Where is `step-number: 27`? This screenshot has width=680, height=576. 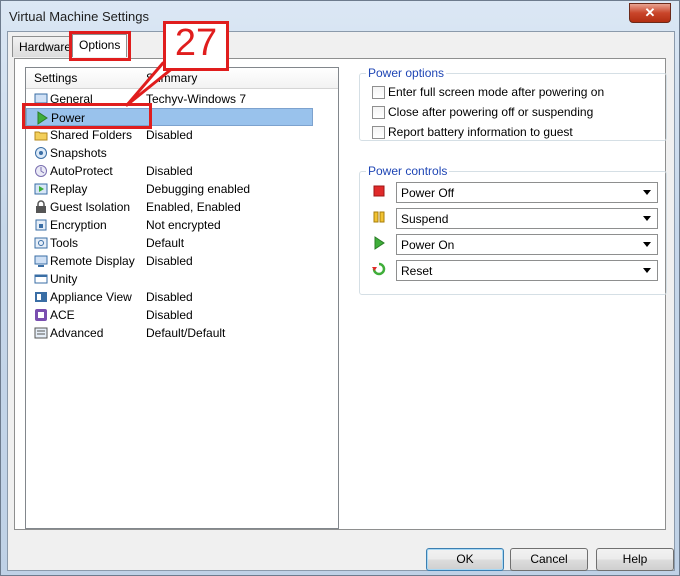 step-number: 27 is located at coordinates (196, 43).